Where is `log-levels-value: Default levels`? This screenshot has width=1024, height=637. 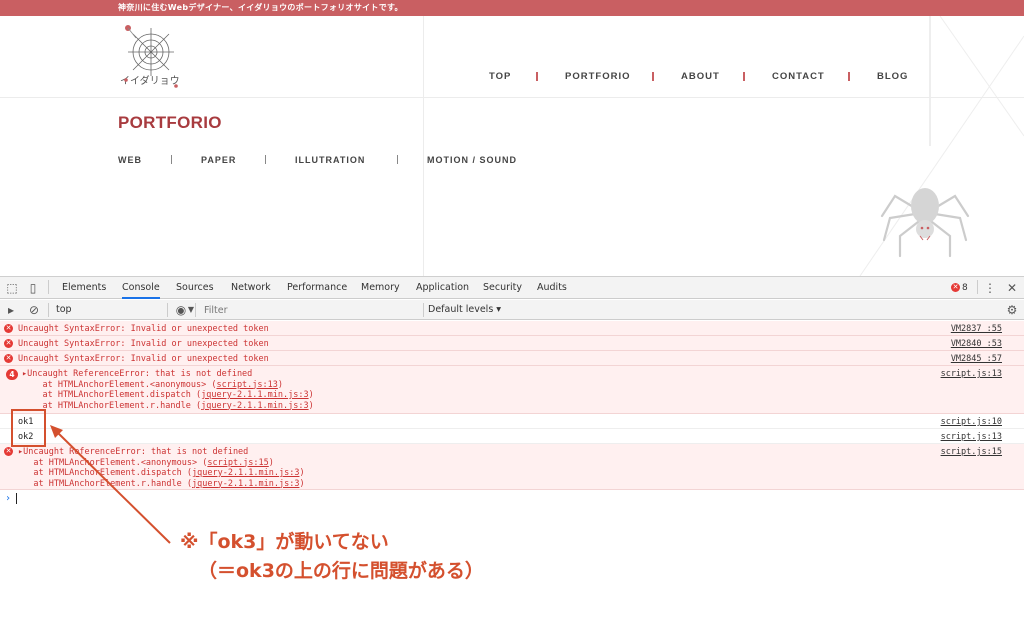 log-levels-value: Default levels is located at coordinates (461, 309).